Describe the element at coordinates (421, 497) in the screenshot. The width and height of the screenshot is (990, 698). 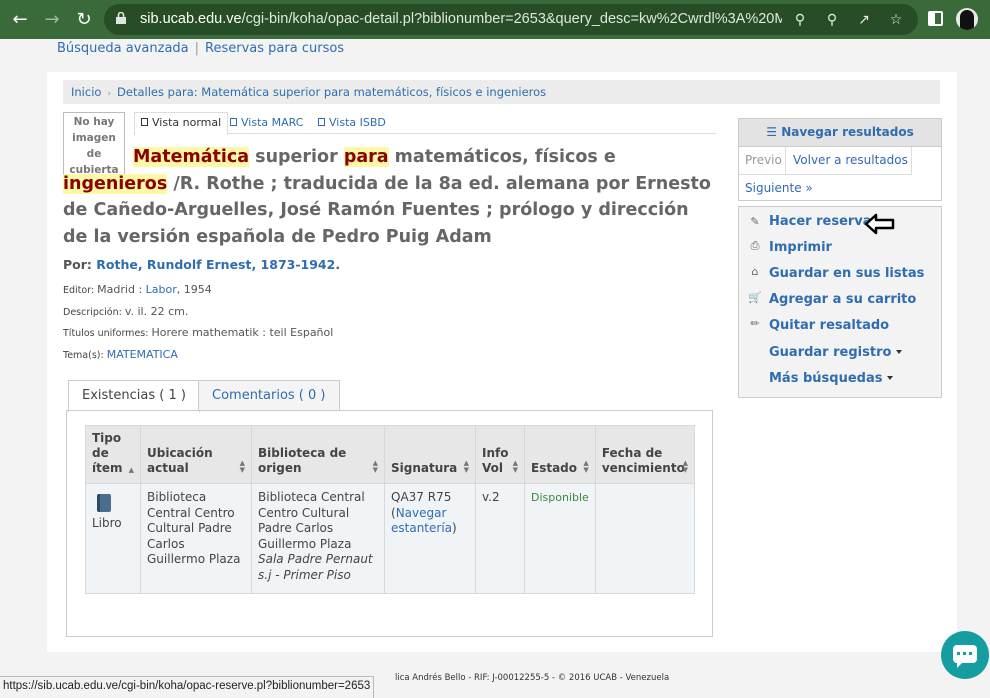
I see `callnumber-value: QA37 R75` at that location.